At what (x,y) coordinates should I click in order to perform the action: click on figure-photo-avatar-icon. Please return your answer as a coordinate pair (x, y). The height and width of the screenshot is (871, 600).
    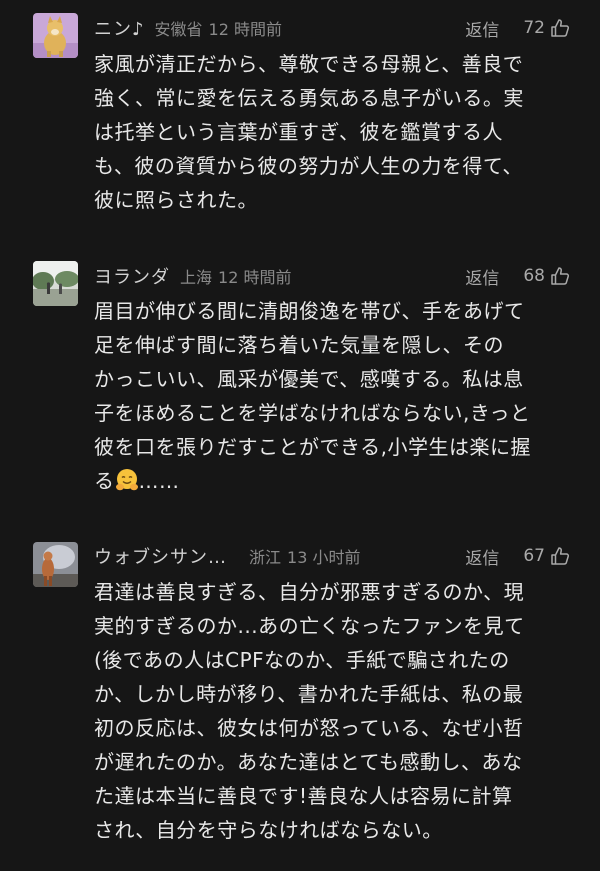
    Looking at the image, I should click on (55, 564).